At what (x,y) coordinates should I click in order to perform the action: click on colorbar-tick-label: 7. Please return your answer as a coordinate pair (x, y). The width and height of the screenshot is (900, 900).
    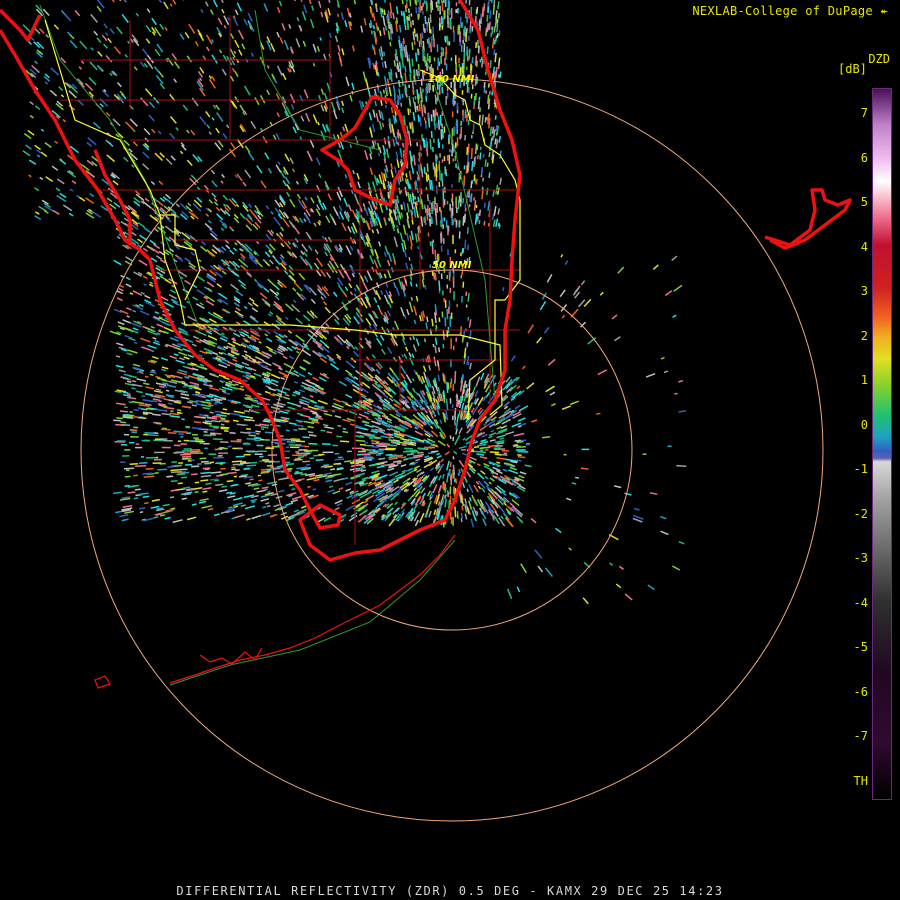
    Looking at the image, I should click on (864, 113).